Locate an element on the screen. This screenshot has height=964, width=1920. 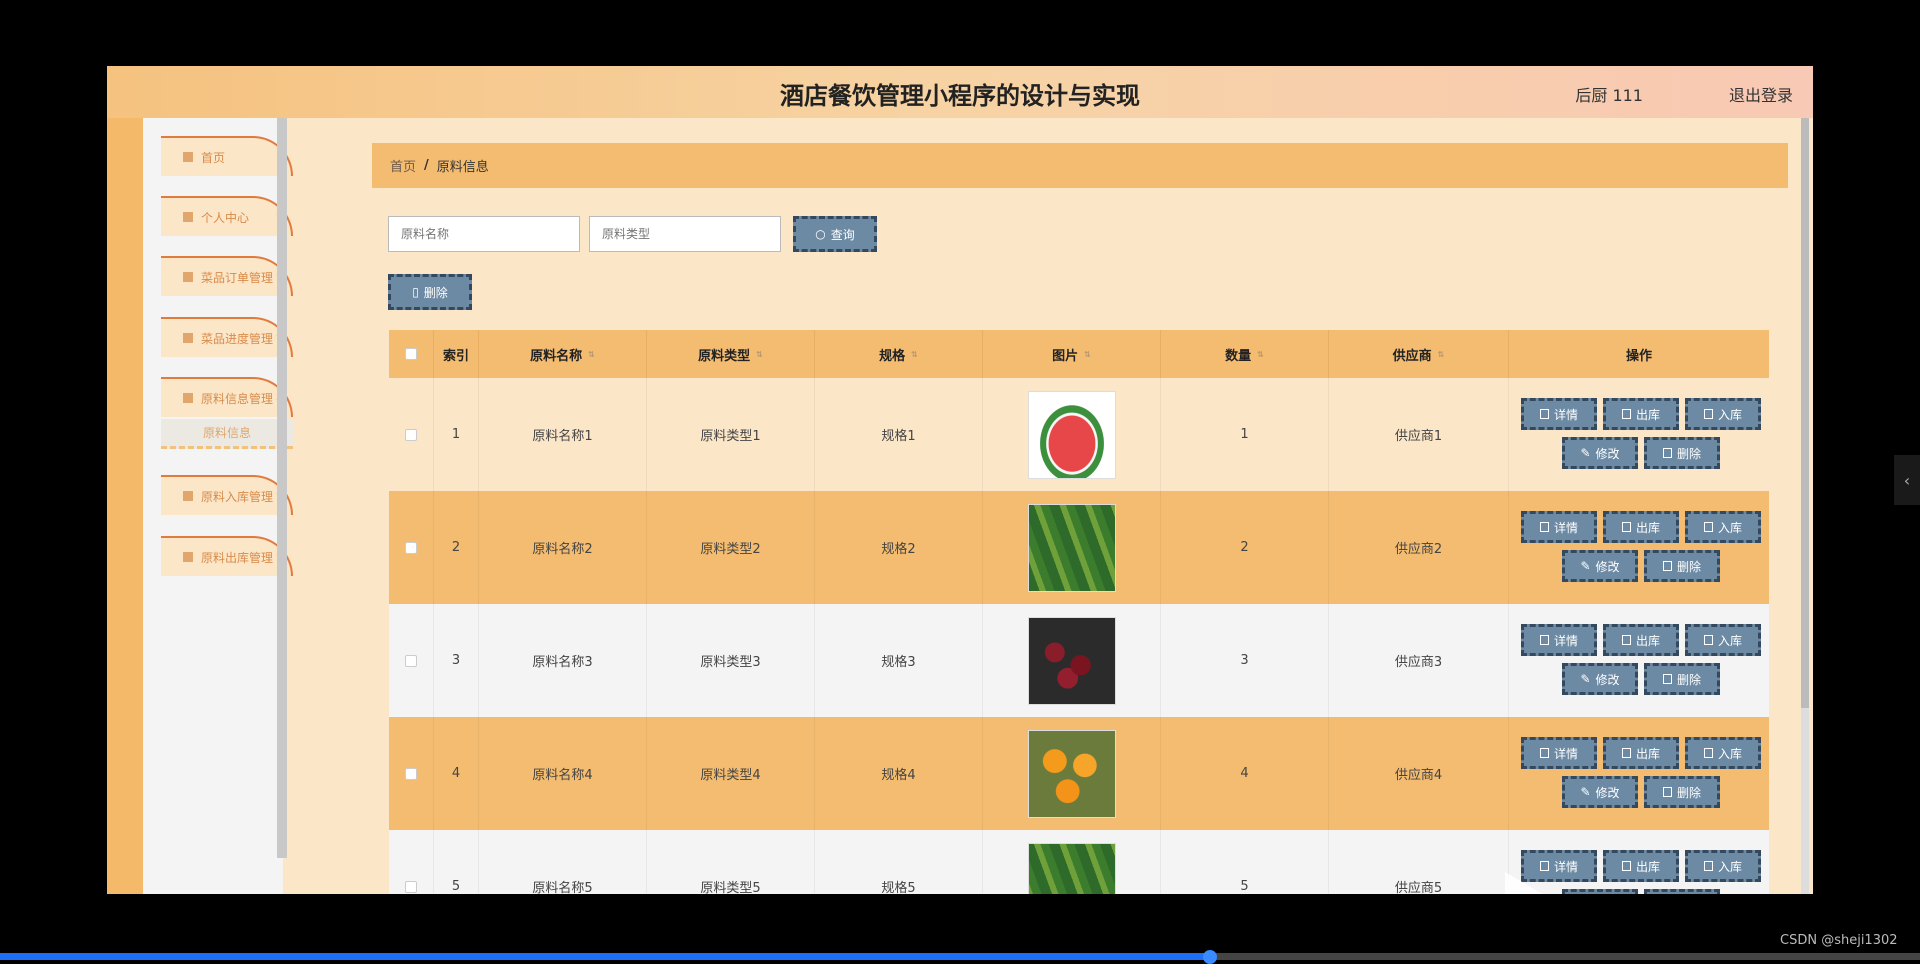
sidebar-scrollbar is located at coordinates (282, 488).